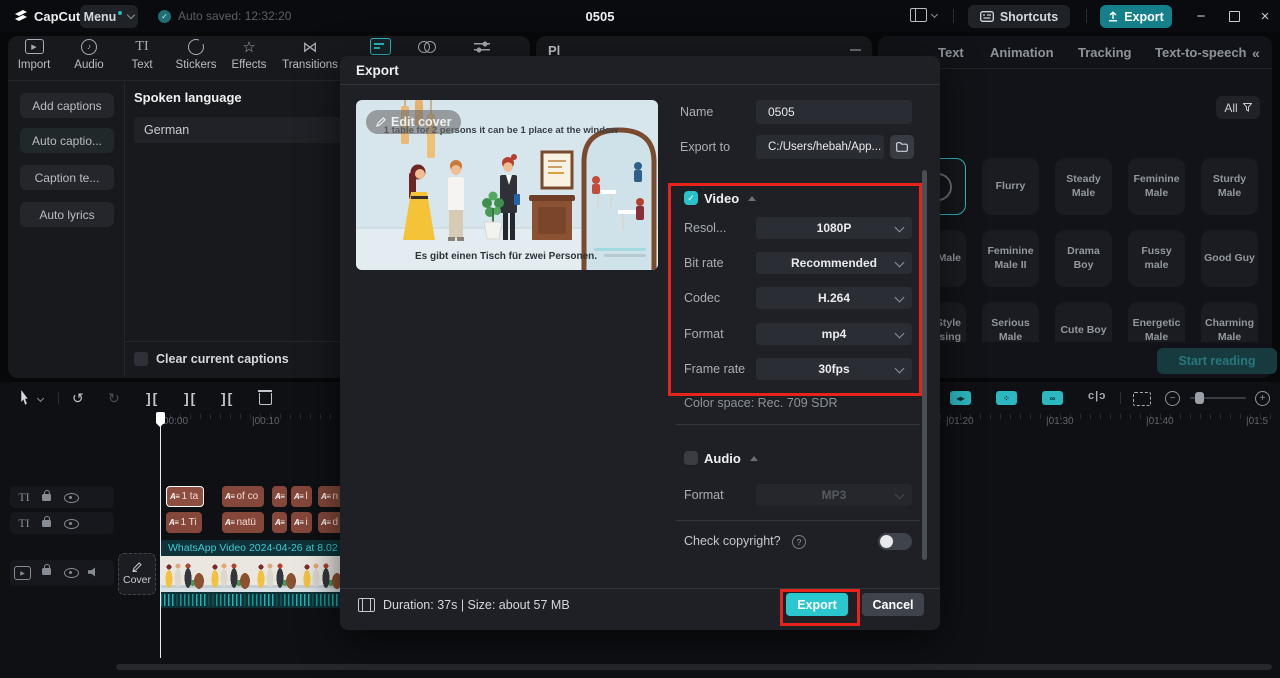 The image size is (1280, 678). What do you see at coordinates (799, 542) in the screenshot?
I see `help-icon: ?` at bounding box center [799, 542].